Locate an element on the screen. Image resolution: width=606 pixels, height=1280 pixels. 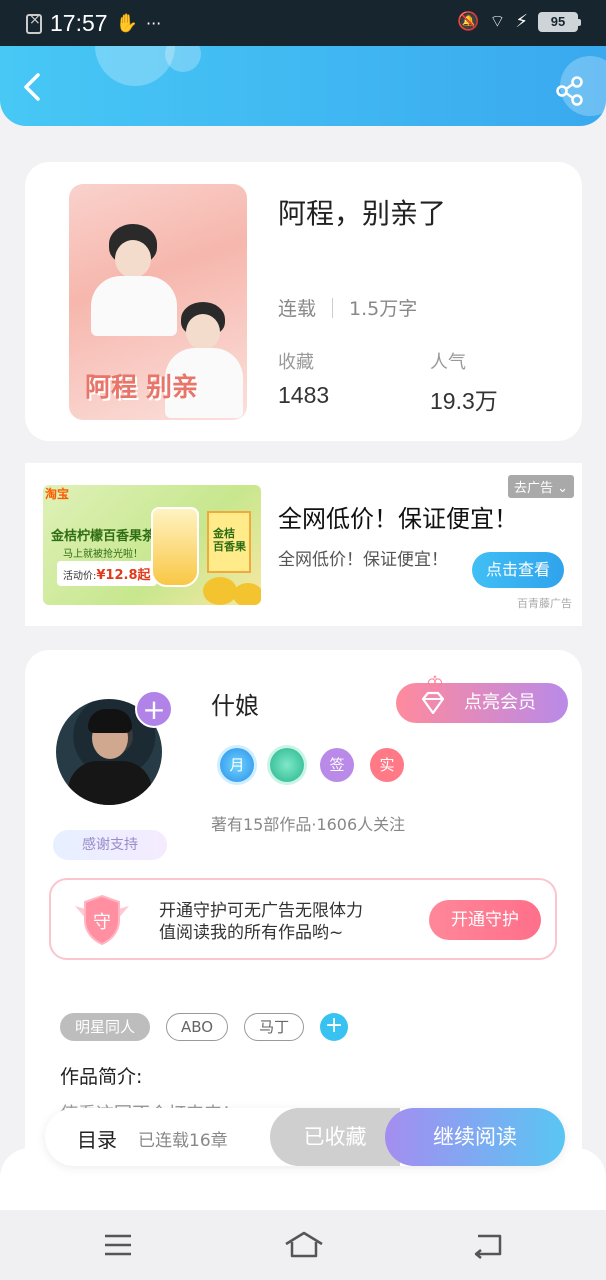
battery-level: 95 is located at coordinates (559, 21).